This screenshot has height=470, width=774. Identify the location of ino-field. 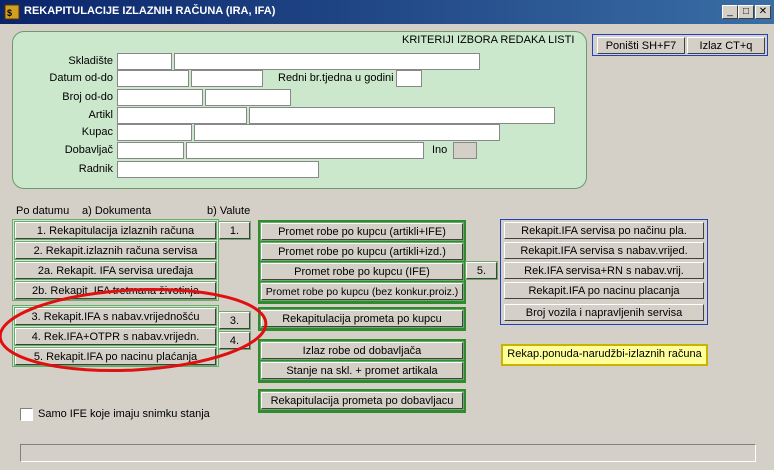
(465, 150).